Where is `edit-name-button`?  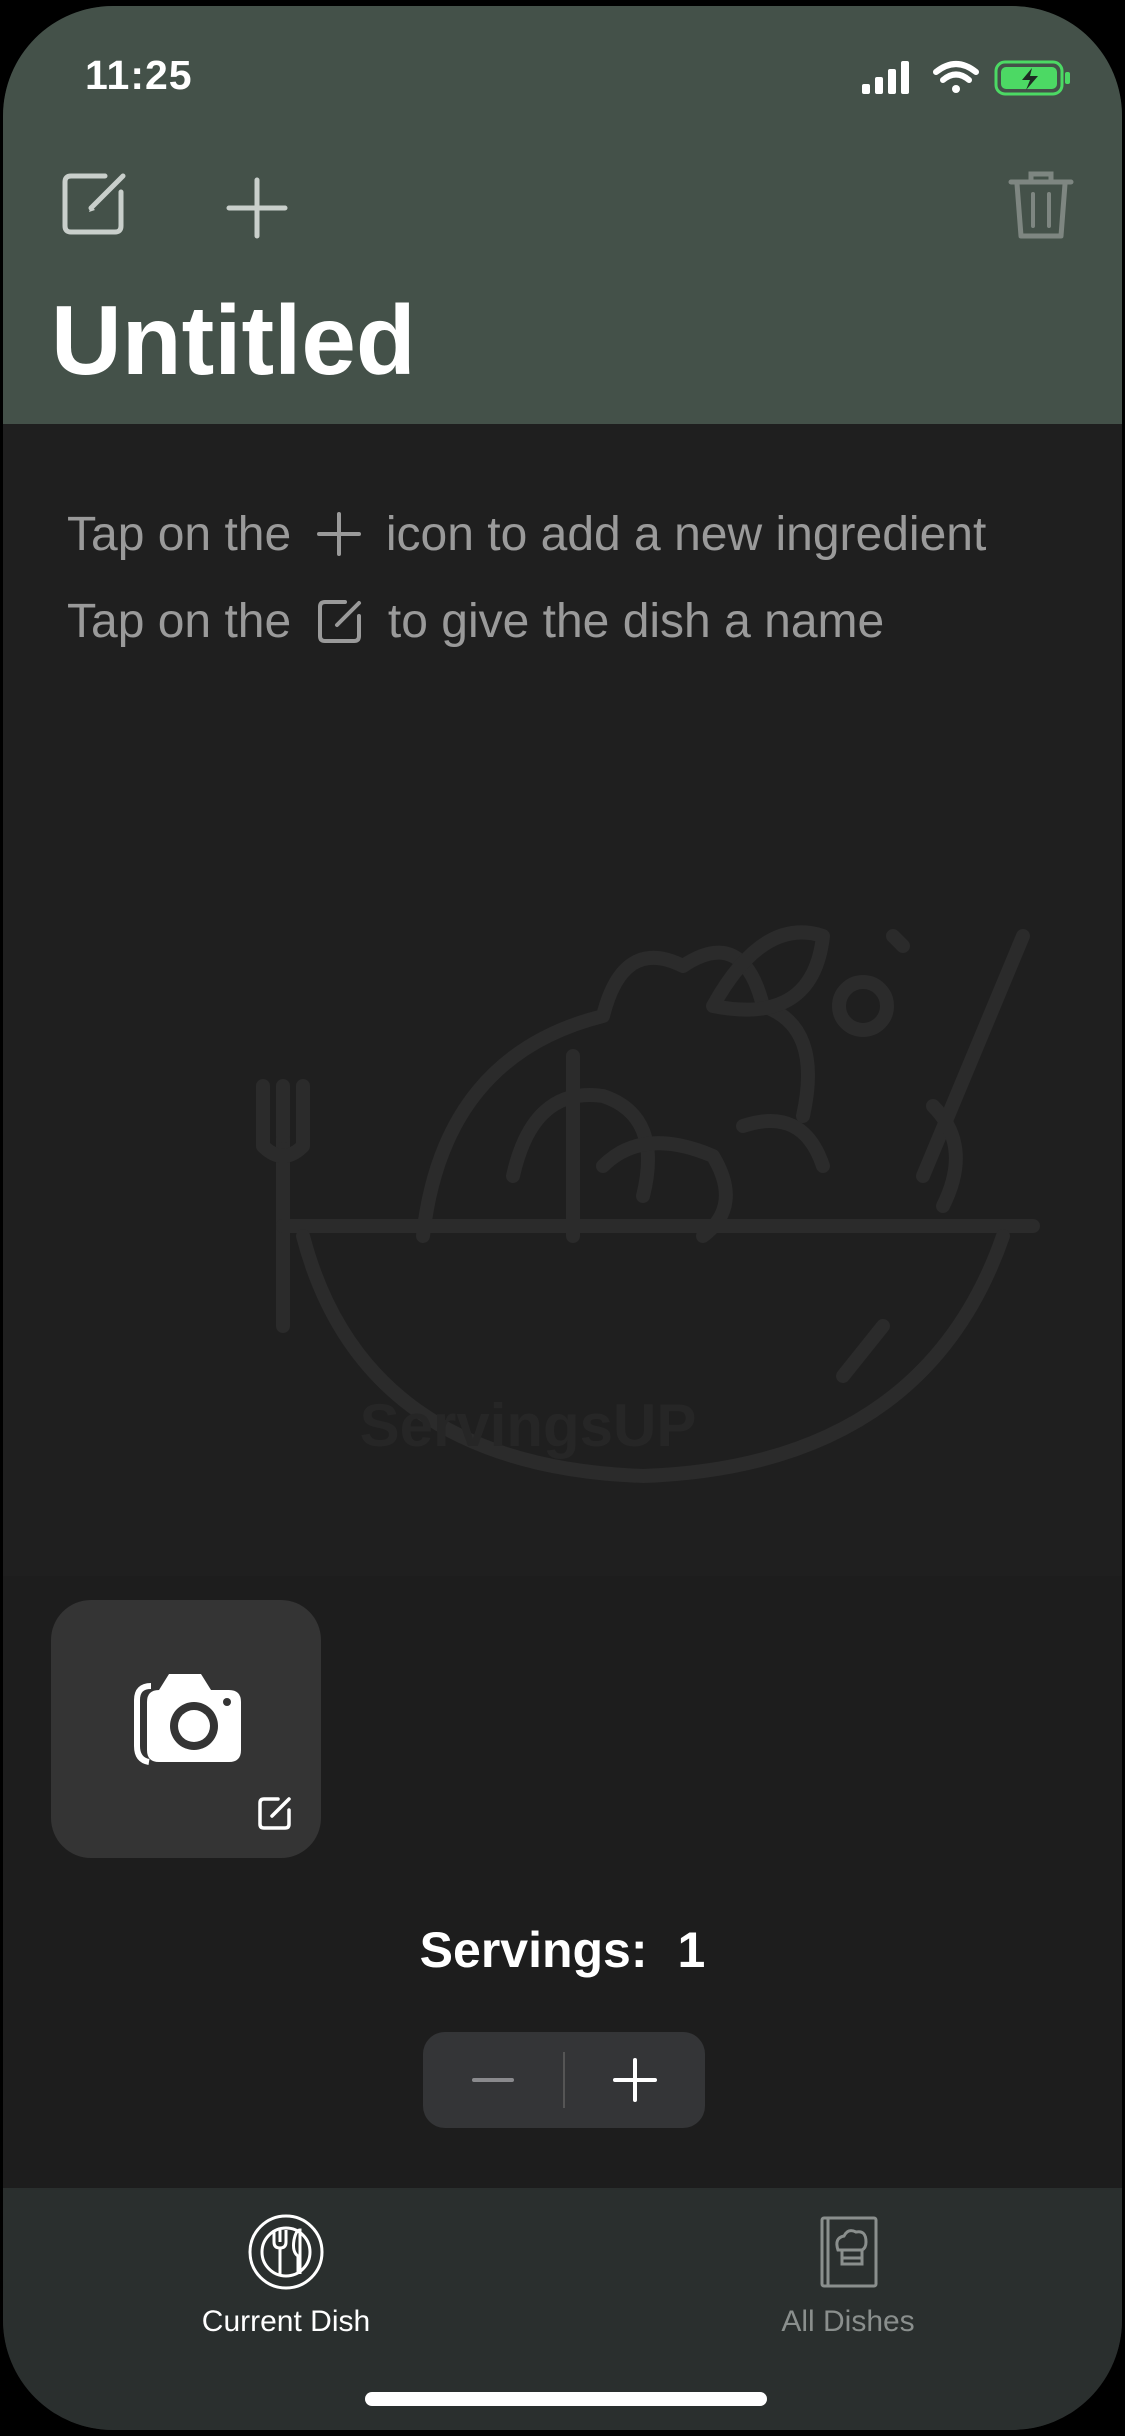 edit-name-button is located at coordinates (95, 204).